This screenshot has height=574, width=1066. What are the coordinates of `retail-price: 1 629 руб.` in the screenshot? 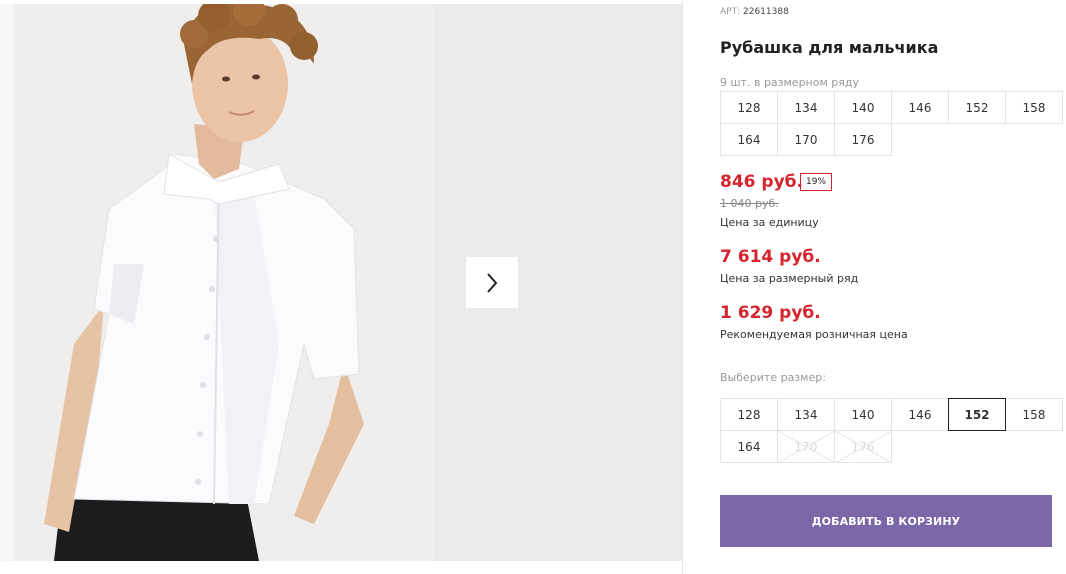 It's located at (770, 313).